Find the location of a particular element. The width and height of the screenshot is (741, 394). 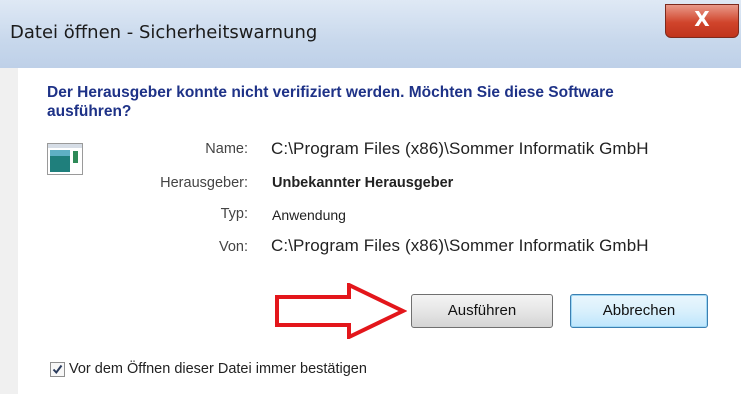

run-button: Ausführen is located at coordinates (482, 311).